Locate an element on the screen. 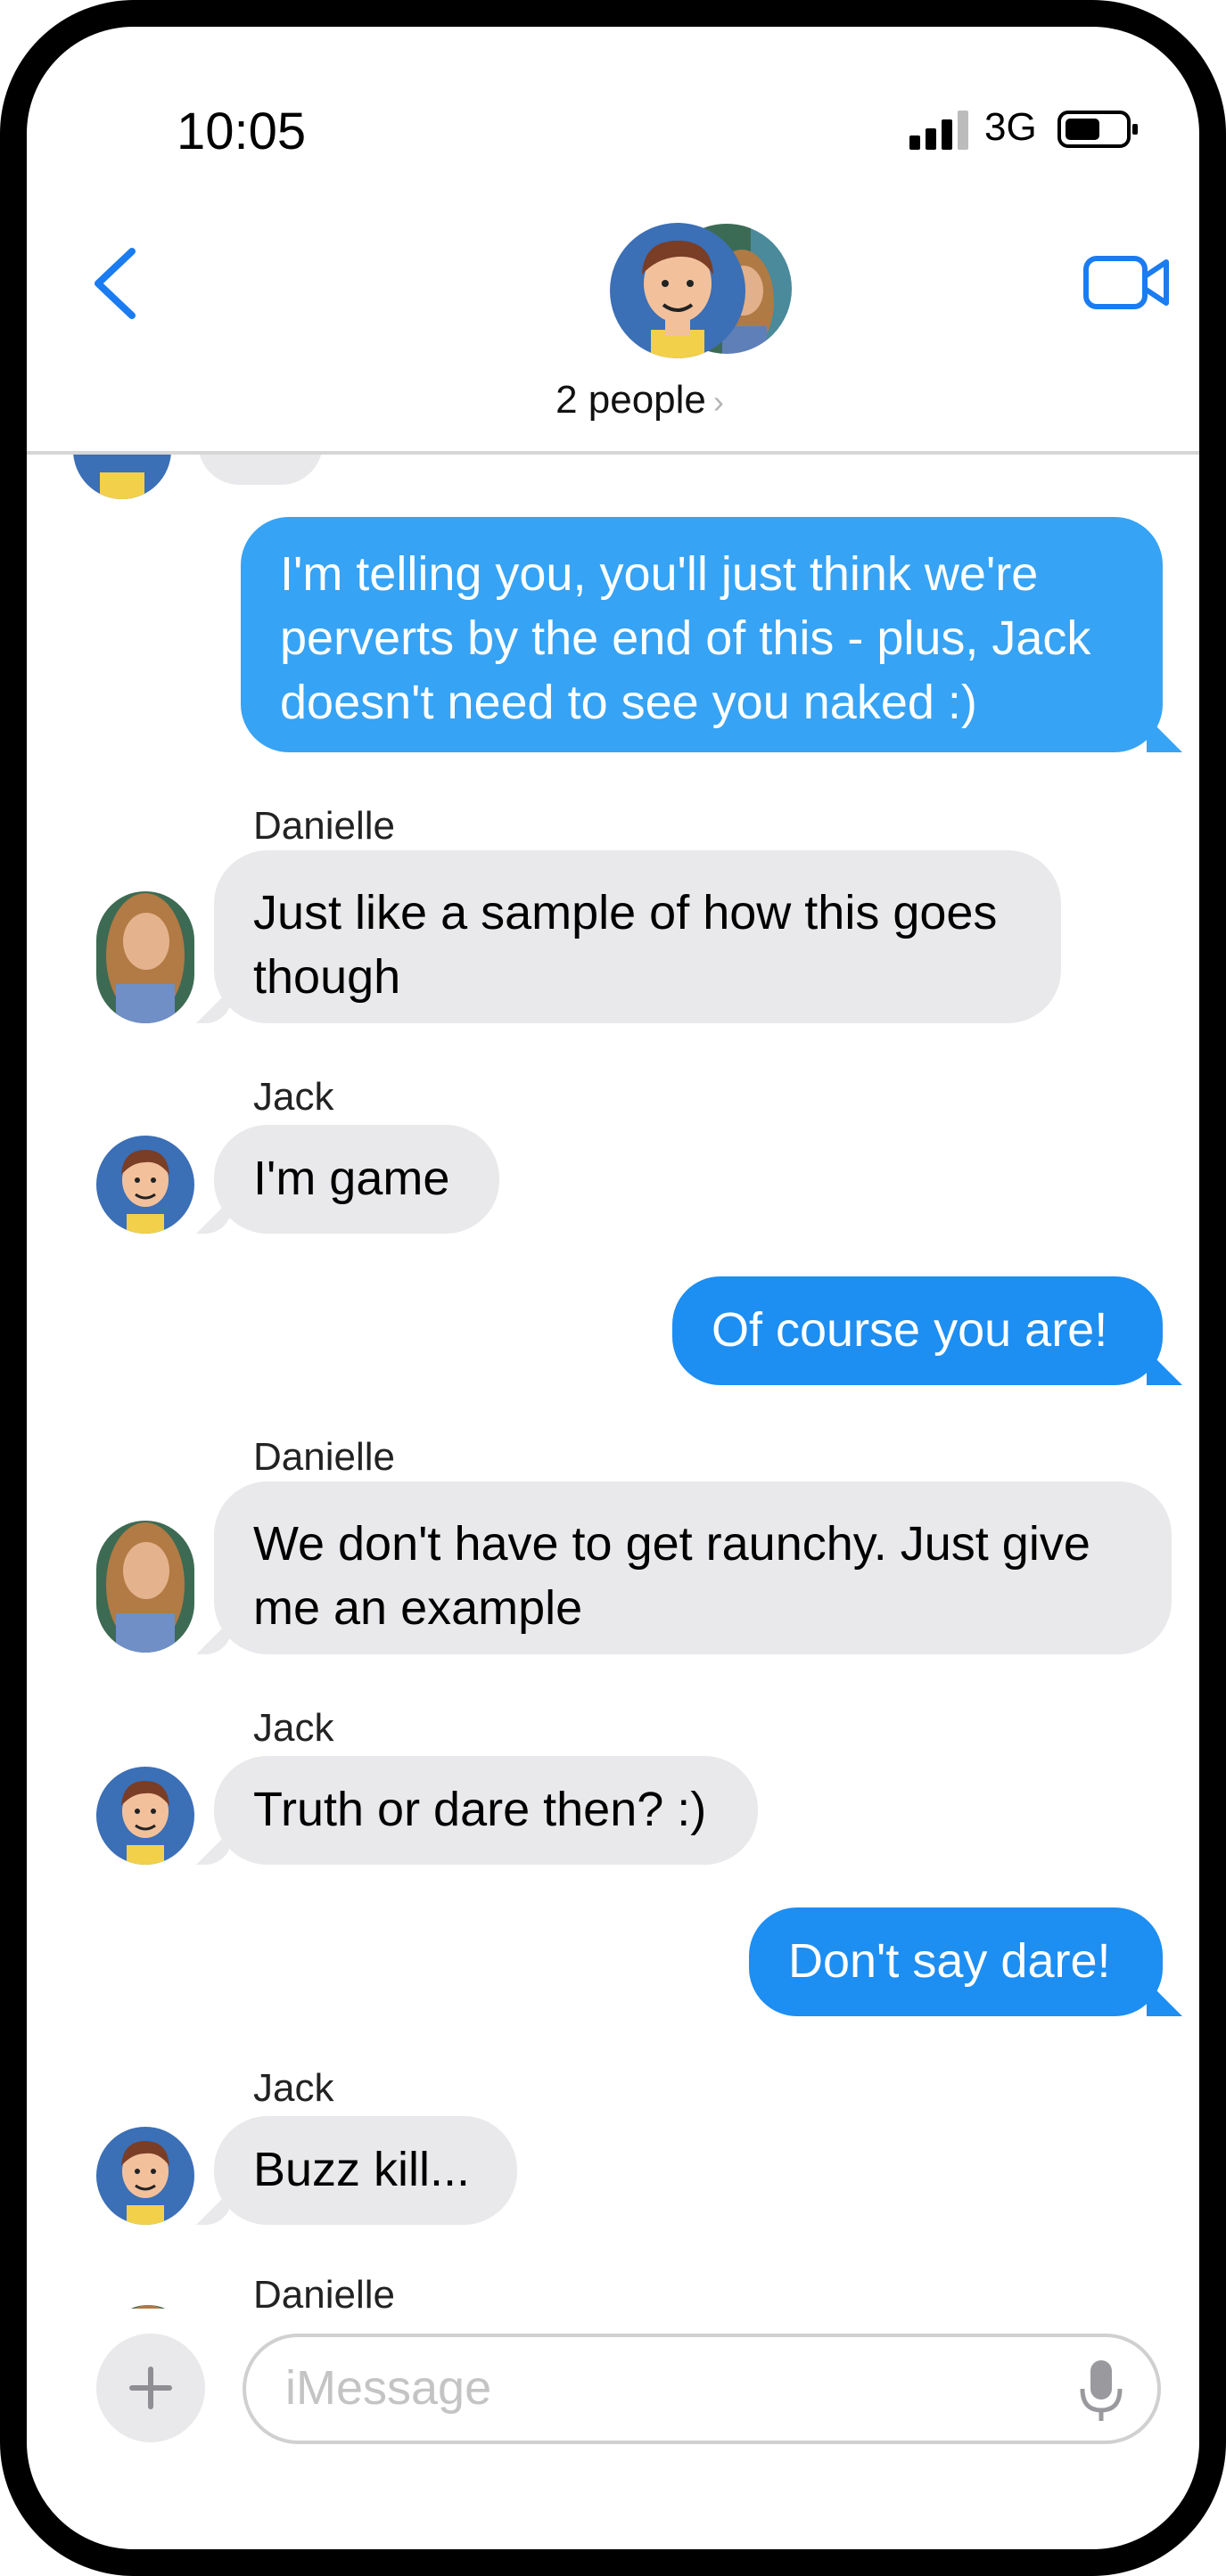  message-bubble-outgoing: Of course you are! is located at coordinates (917, 1331).